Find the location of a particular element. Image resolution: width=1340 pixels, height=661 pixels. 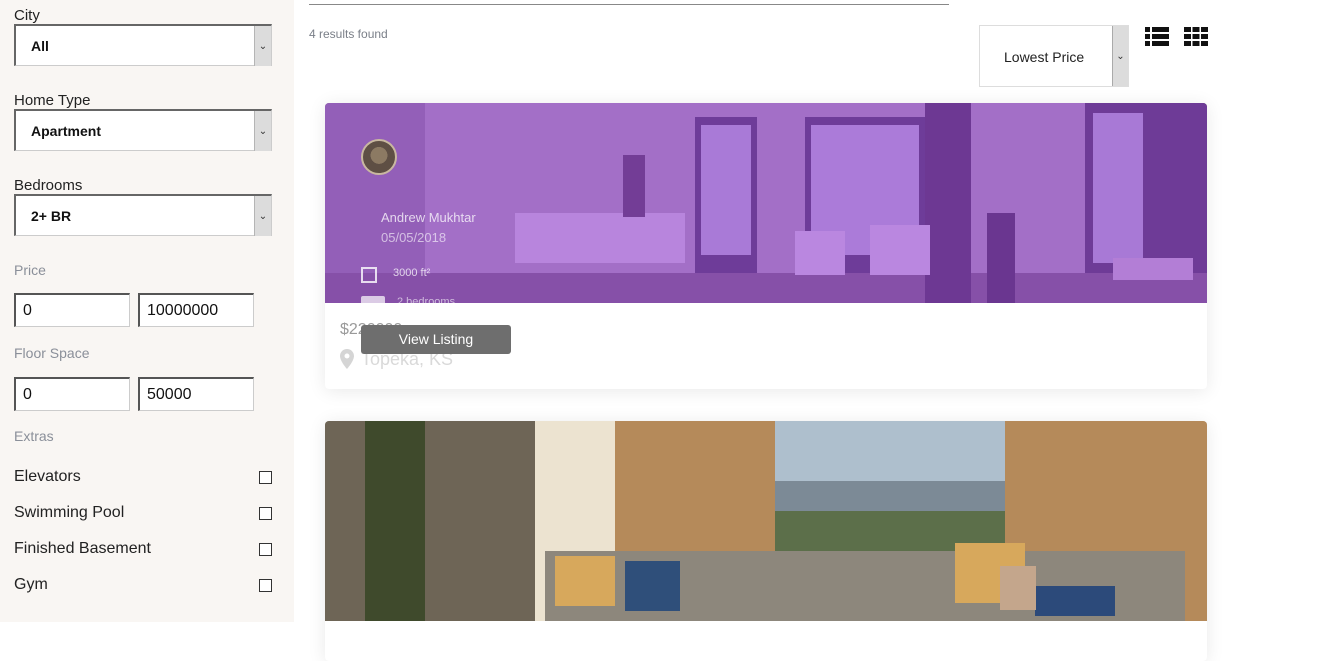

home-type-select-value: Apartment is located at coordinates (66, 131).